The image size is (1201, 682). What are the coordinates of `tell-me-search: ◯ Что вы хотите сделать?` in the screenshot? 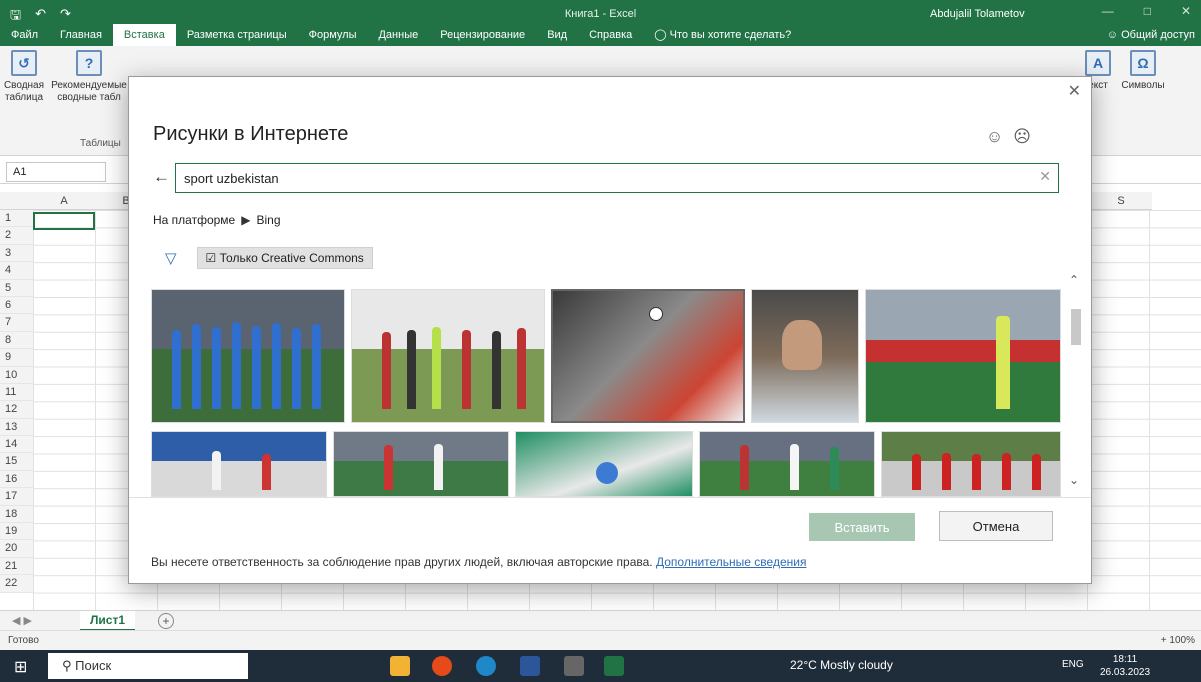 It's located at (722, 35).